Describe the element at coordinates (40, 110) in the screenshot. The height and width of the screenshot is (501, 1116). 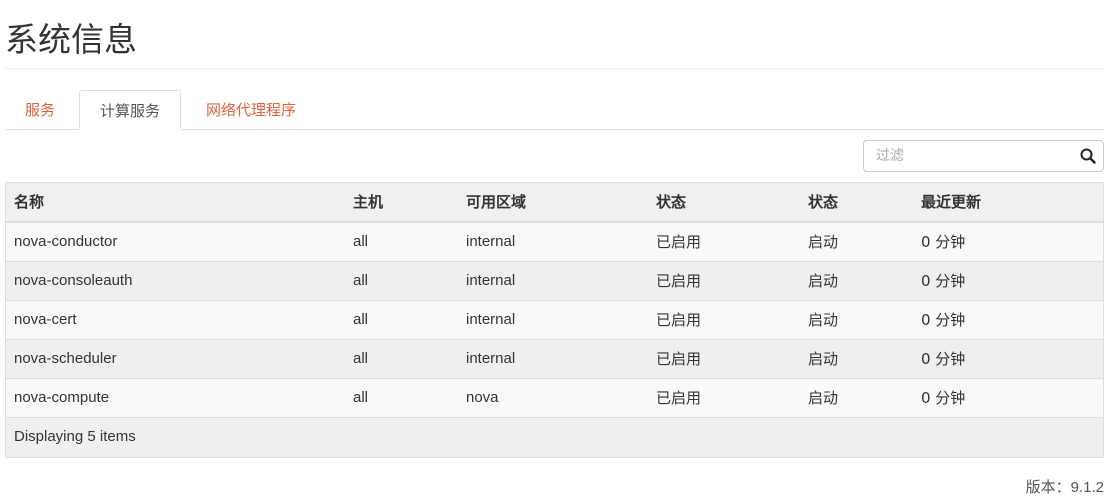
I see `tab-services: 服务` at that location.